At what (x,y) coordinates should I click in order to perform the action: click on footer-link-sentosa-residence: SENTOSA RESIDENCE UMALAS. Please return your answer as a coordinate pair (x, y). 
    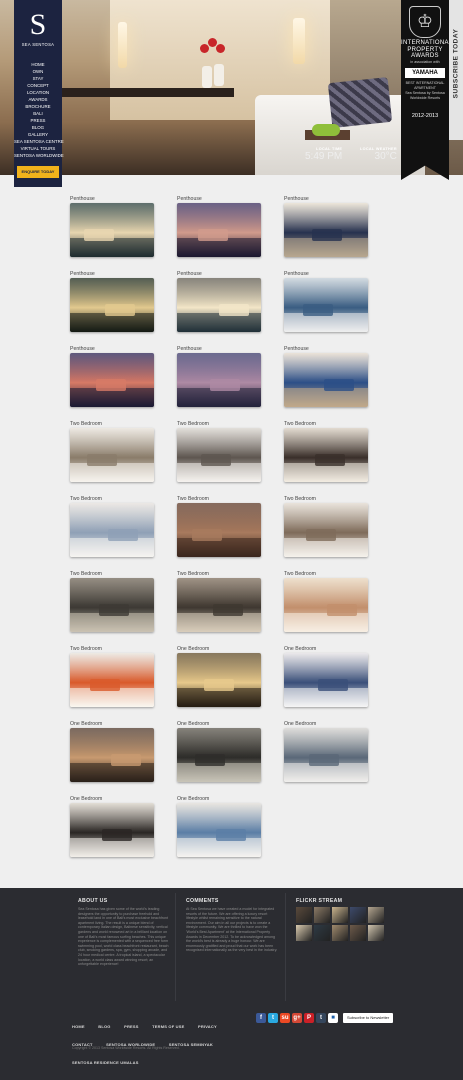
    Looking at the image, I should click on (105, 1063).